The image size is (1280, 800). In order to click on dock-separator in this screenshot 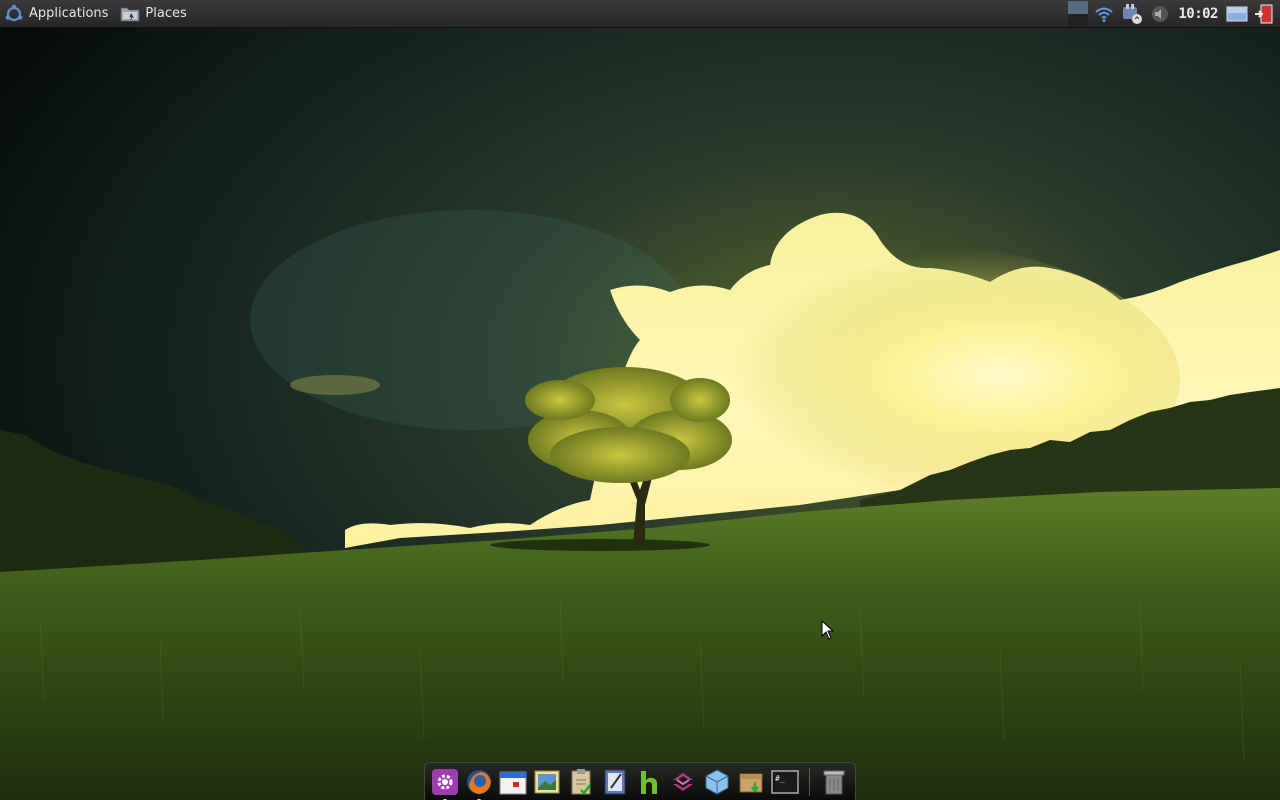, I will do `click(809, 781)`.